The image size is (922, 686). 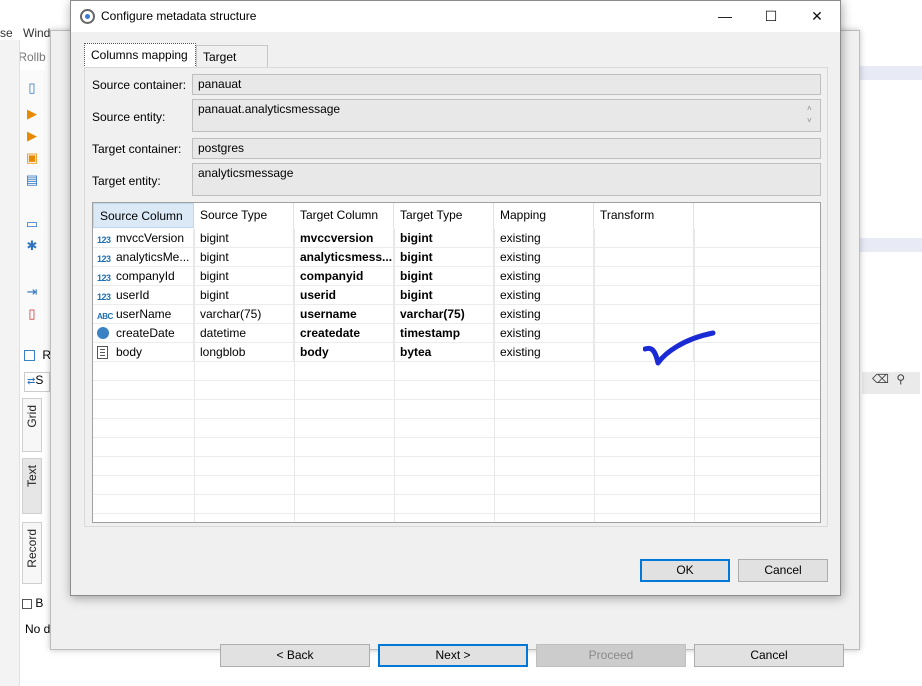 I want to click on header-transform: Transform, so click(x=644, y=215).